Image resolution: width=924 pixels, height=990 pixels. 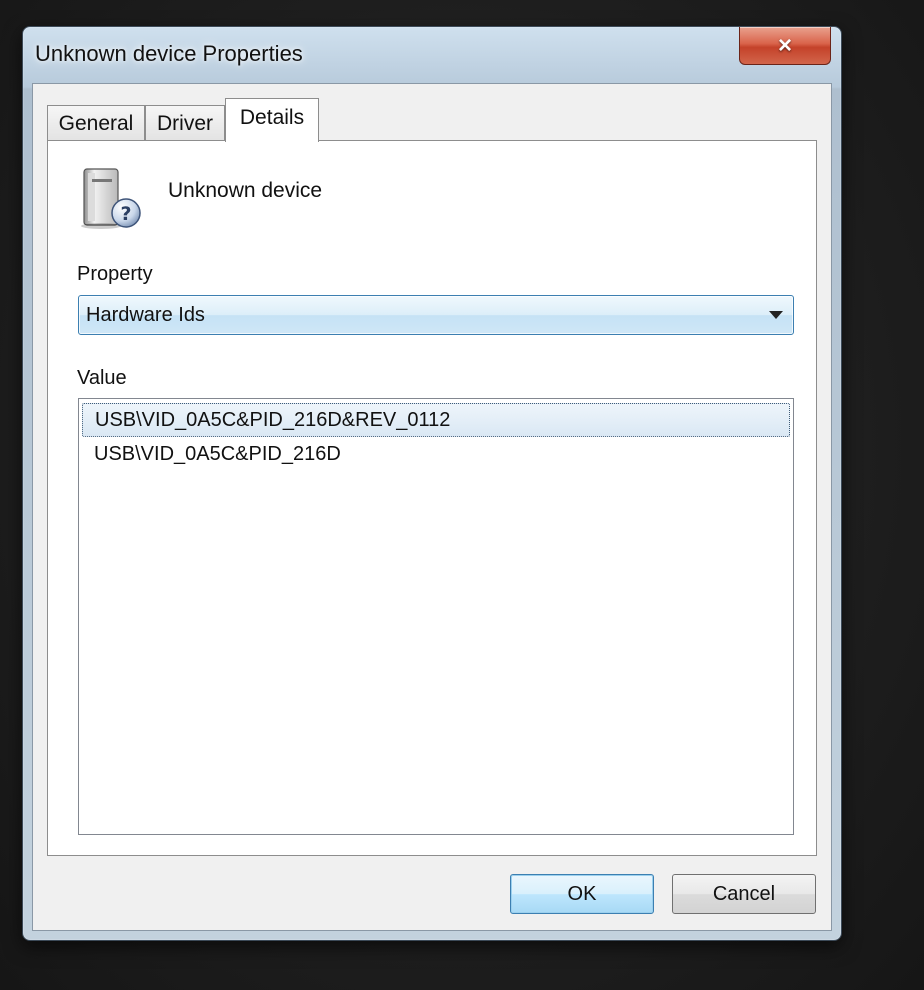 I want to click on tab-driver-label: Driver, so click(x=185, y=123).